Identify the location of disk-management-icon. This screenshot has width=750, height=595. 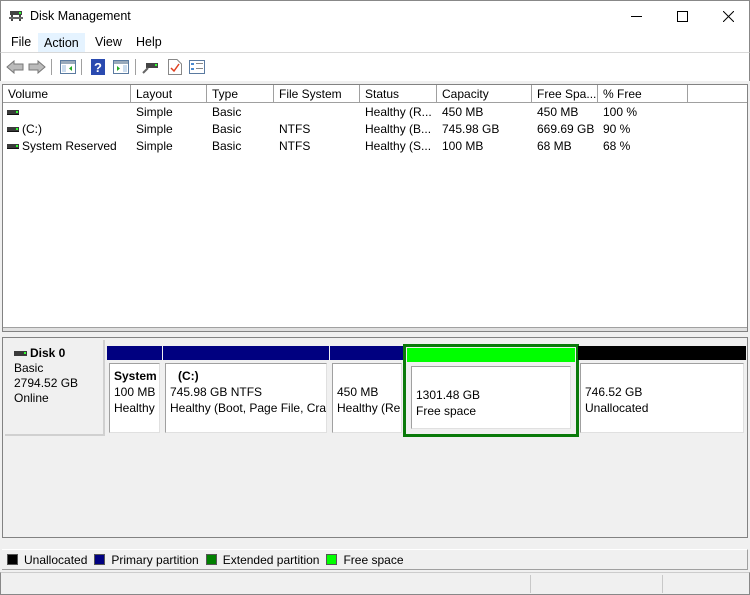
(16, 16).